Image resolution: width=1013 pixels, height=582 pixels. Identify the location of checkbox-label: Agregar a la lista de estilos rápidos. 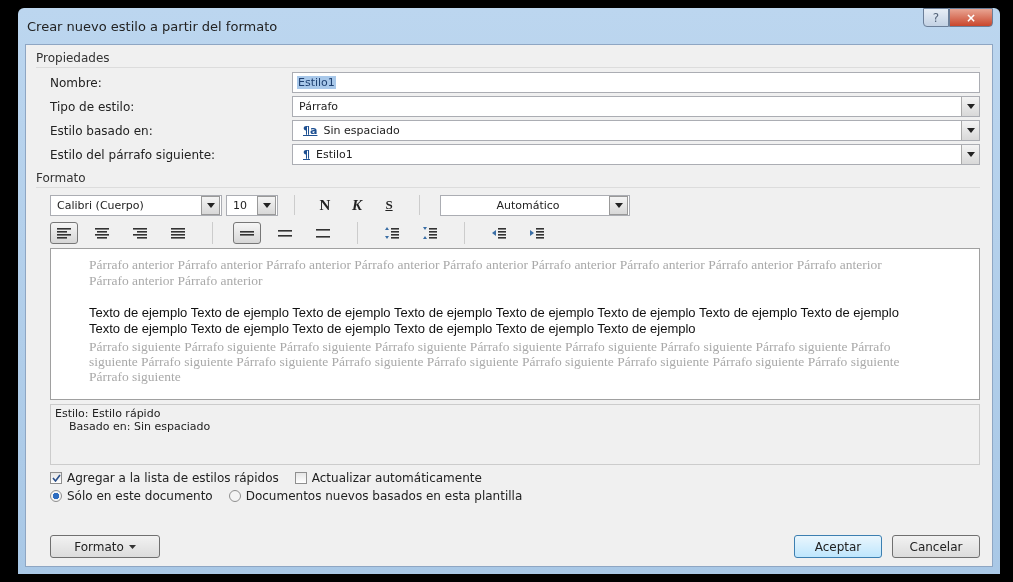
(173, 478).